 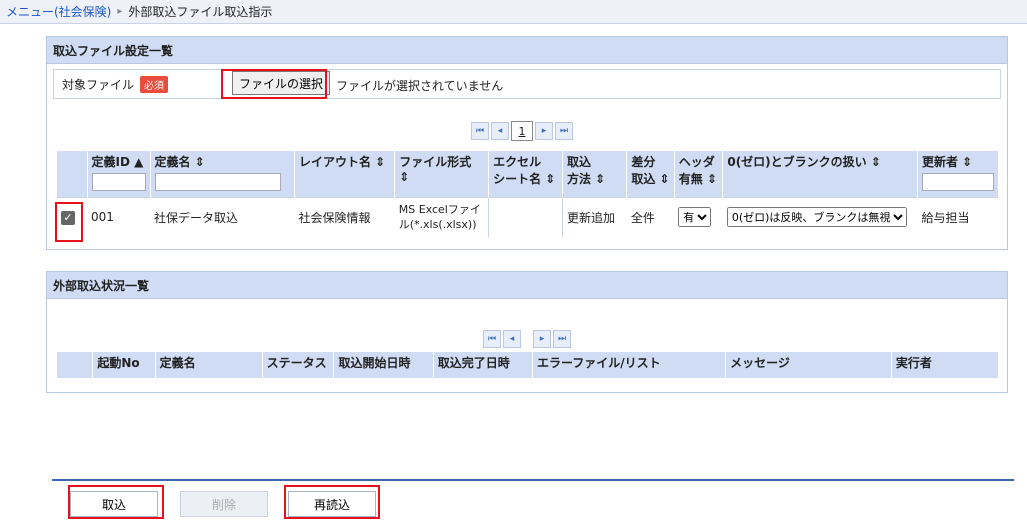 I want to click on status-panel-title: 外部取込状況一覧, so click(x=527, y=285).